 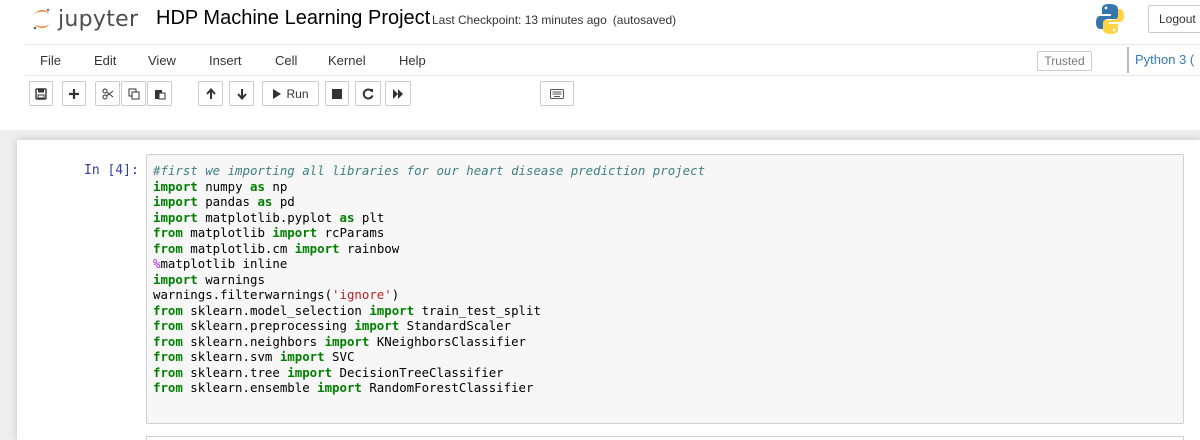 What do you see at coordinates (225, 60) in the screenshot?
I see `menu-insert: Insert` at bounding box center [225, 60].